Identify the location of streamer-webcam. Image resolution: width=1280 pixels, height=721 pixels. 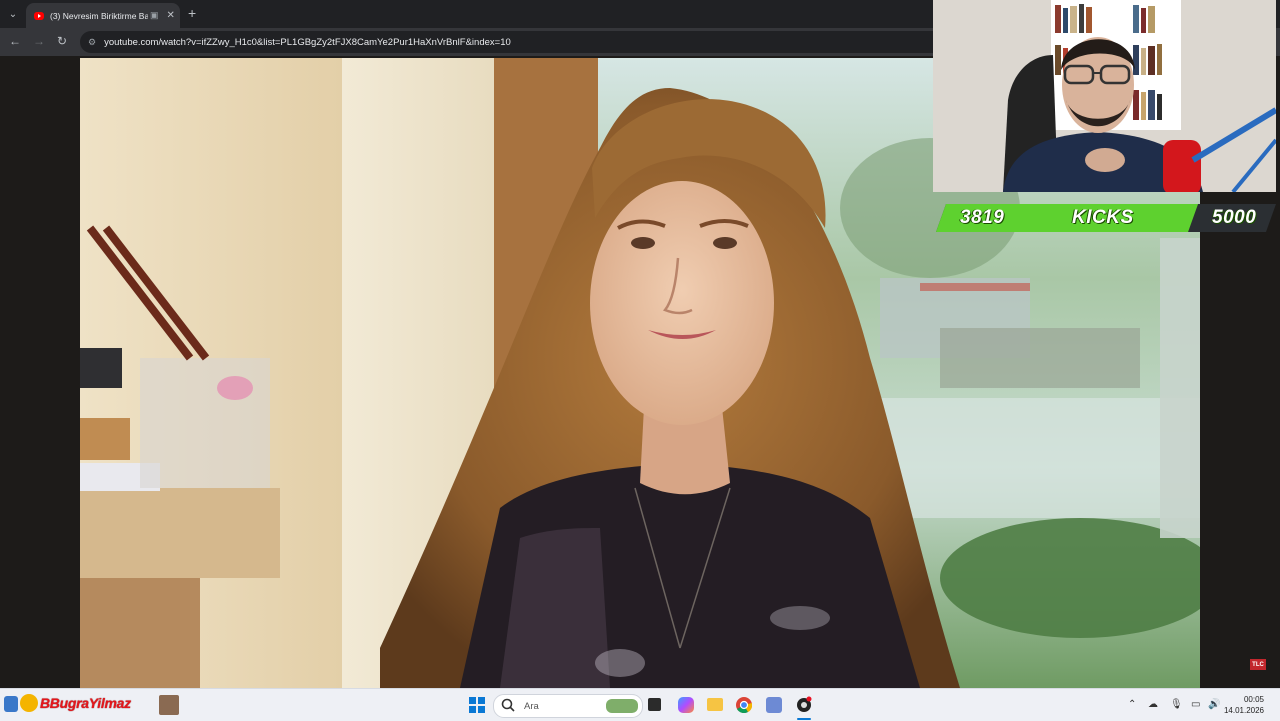
(1104, 96).